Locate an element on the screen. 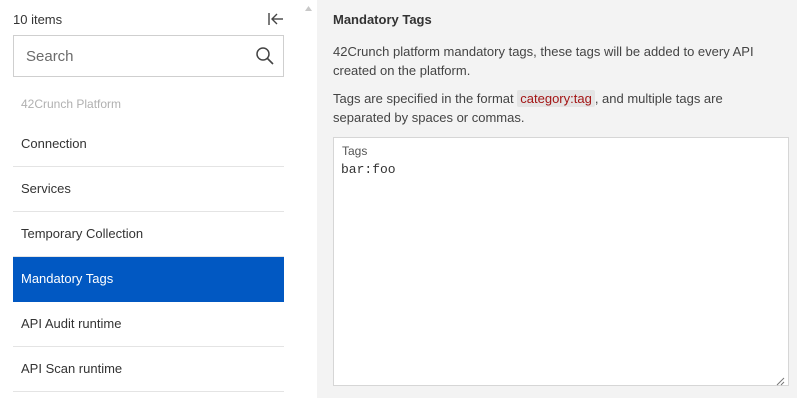 Image resolution: width=797 pixels, height=398 pixels. search-input is located at coordinates (129, 56).